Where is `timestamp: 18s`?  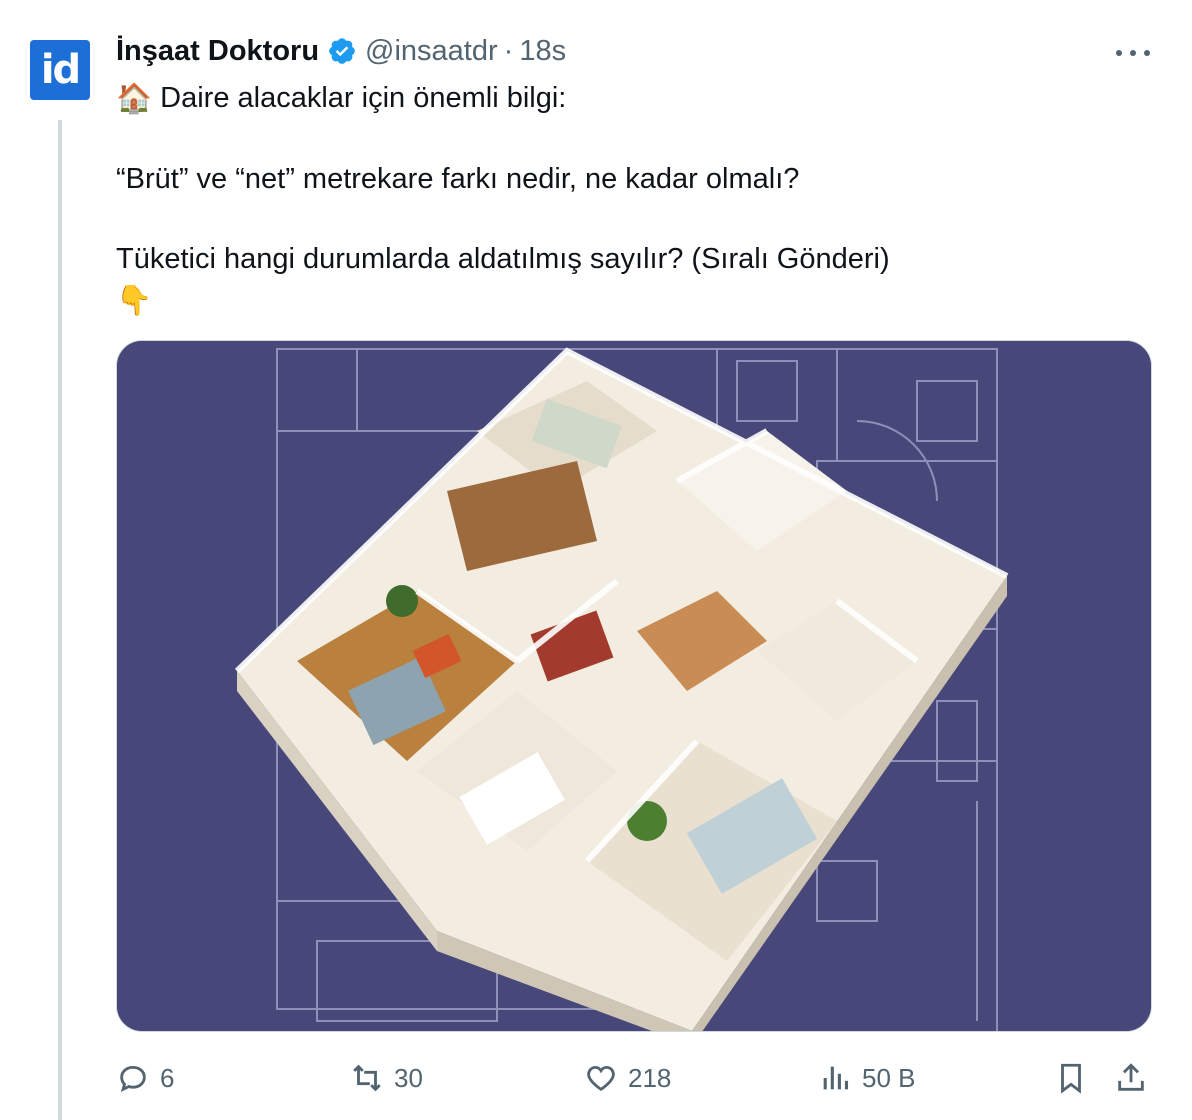
timestamp: 18s is located at coordinates (542, 51).